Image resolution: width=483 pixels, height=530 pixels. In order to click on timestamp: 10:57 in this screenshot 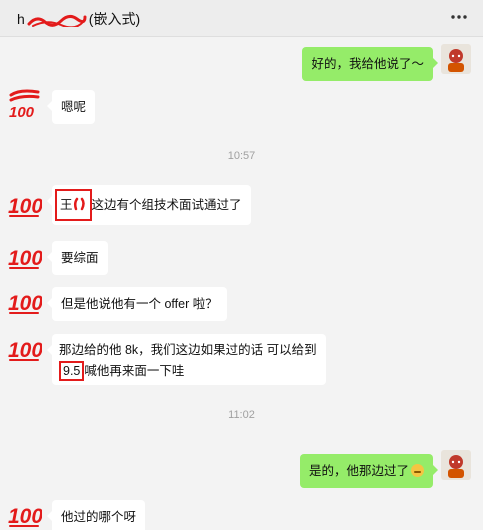, I will do `click(241, 156)`.